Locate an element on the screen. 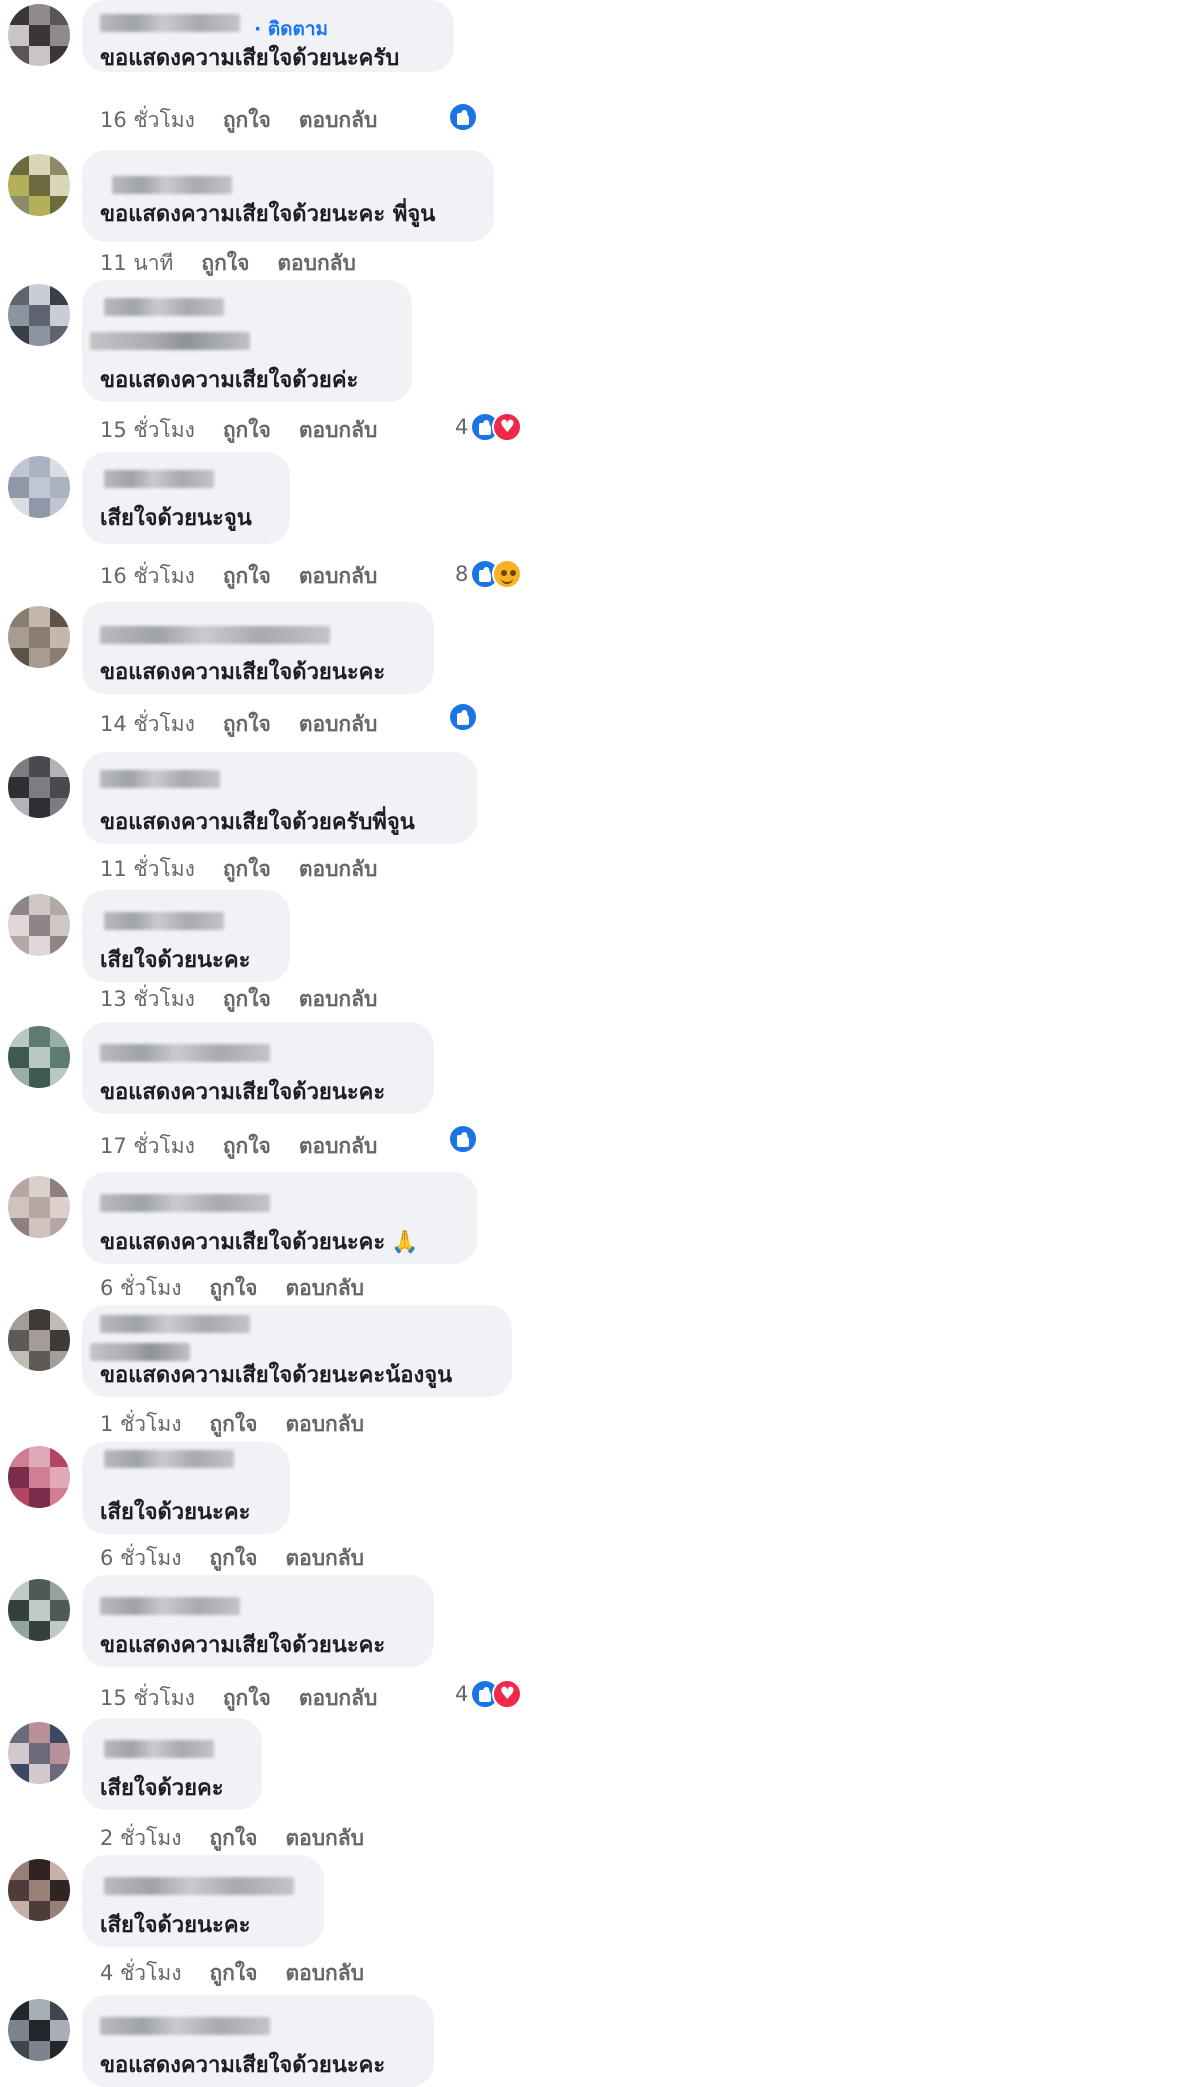 This screenshot has height=2087, width=1200. comment-time: 17 ชั่วโมง is located at coordinates (147, 1146).